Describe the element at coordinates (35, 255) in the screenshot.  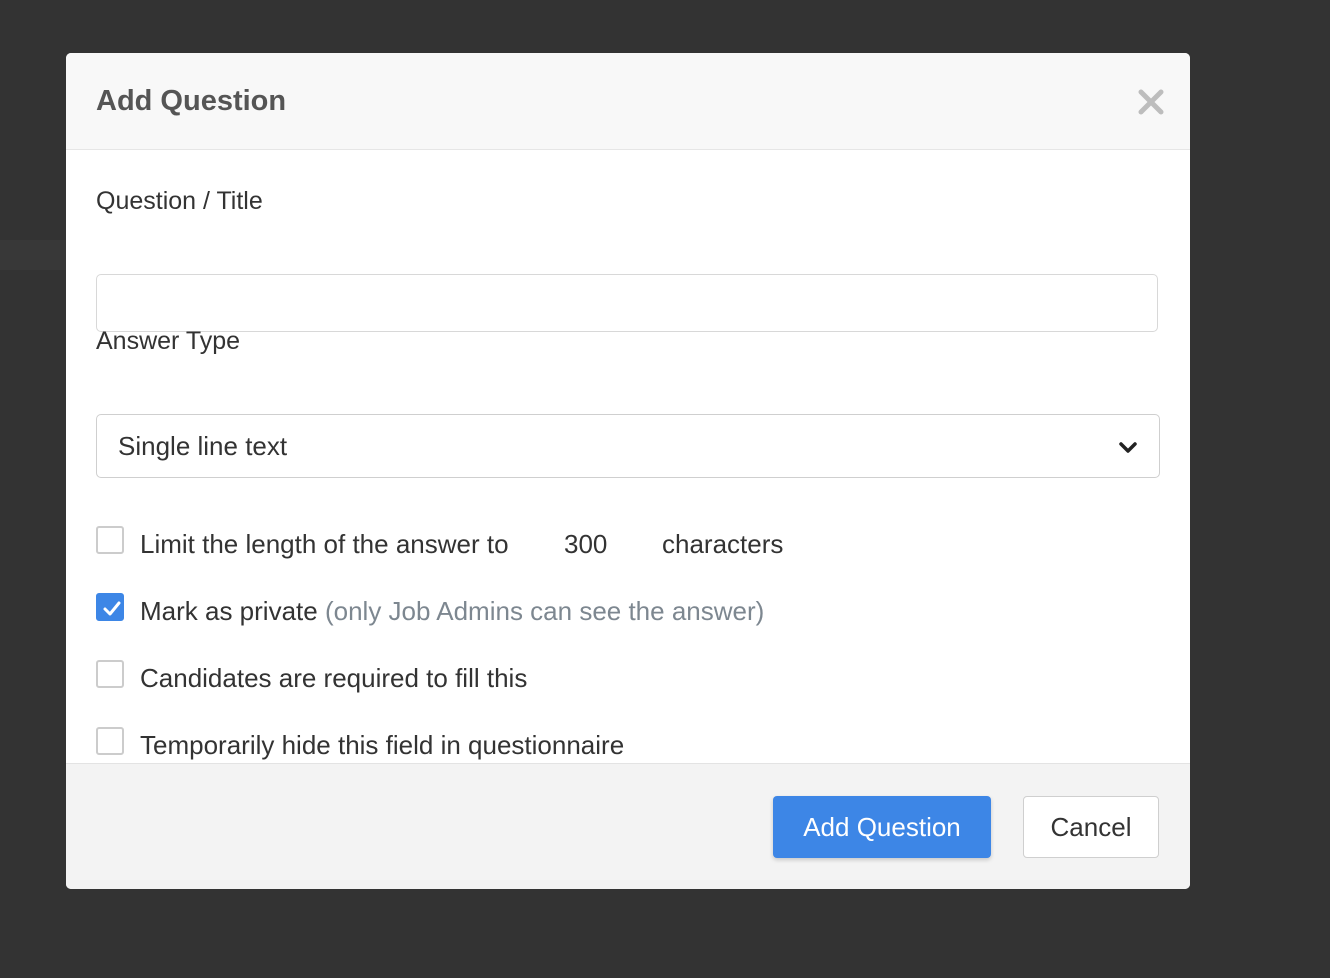
I see `background-page-fragment` at that location.